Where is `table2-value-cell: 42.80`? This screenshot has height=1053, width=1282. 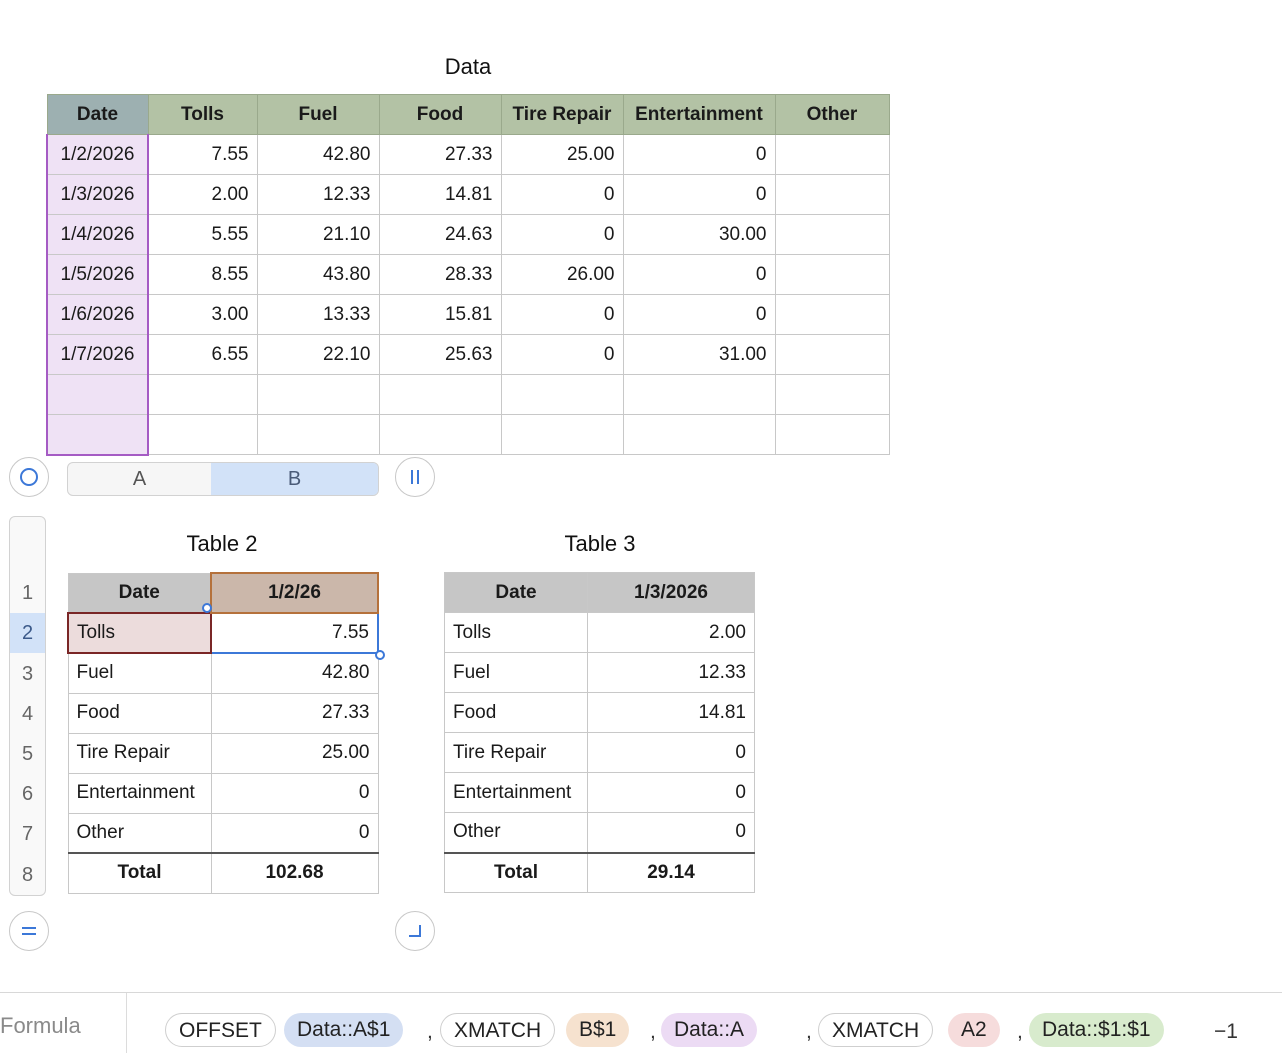 table2-value-cell: 42.80 is located at coordinates (294, 673).